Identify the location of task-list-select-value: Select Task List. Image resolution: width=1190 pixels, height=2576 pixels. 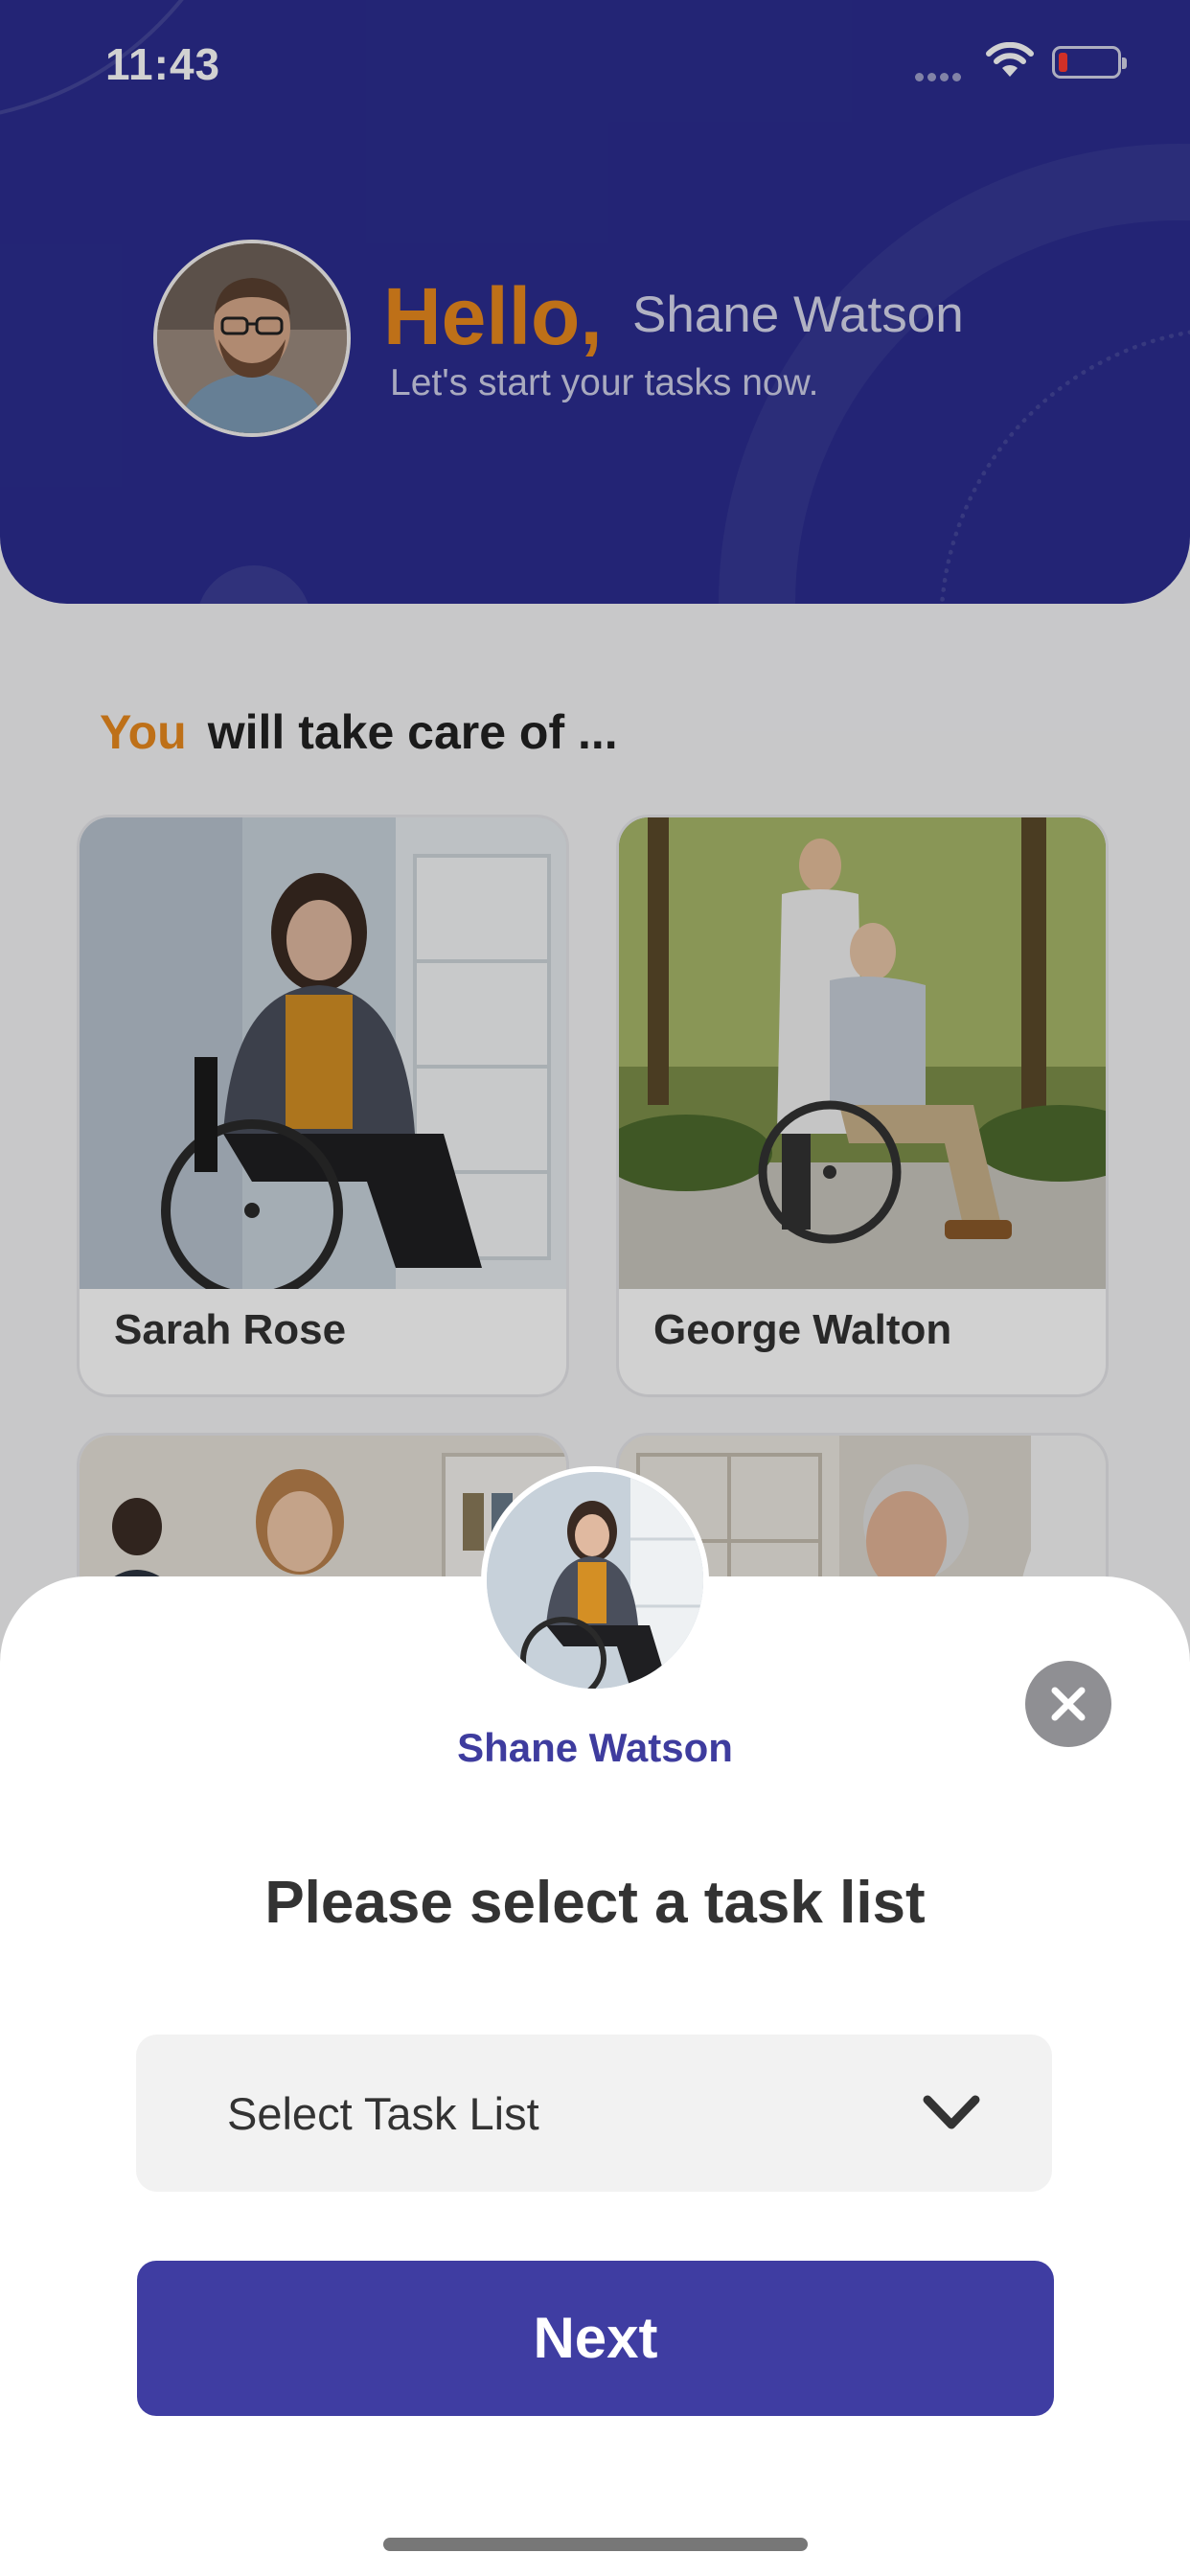
(383, 2113).